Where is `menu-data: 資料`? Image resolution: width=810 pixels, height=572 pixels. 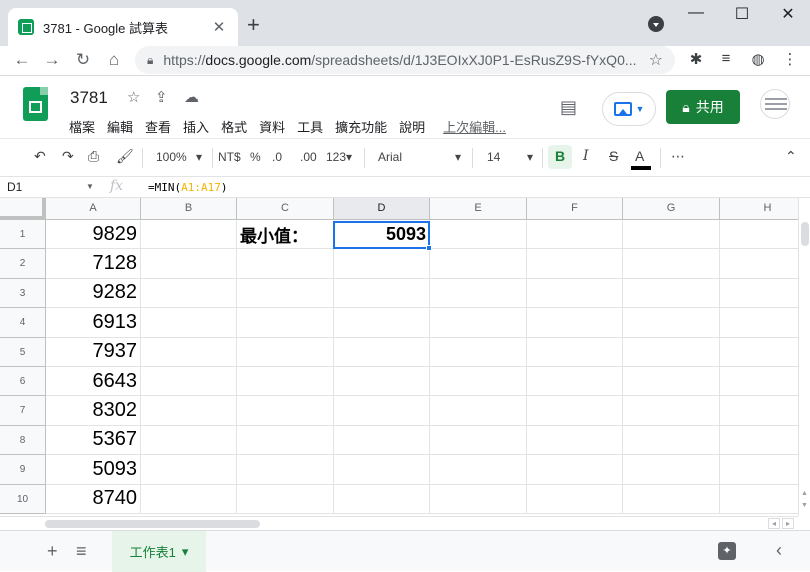
menu-data: 資料 is located at coordinates (272, 126).